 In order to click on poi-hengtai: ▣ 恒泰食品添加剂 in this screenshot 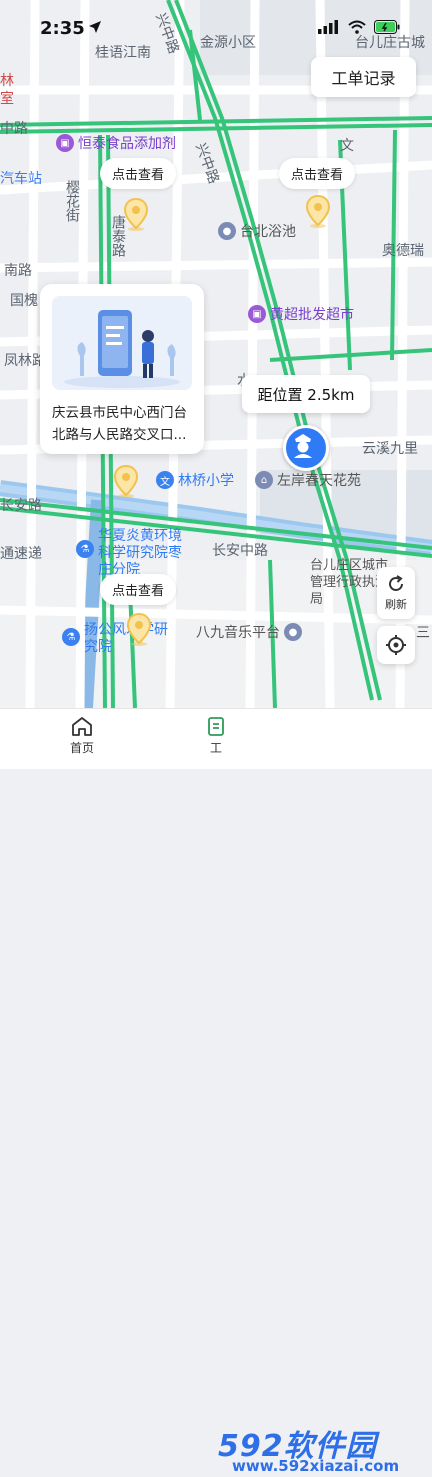, I will do `click(116, 143)`.